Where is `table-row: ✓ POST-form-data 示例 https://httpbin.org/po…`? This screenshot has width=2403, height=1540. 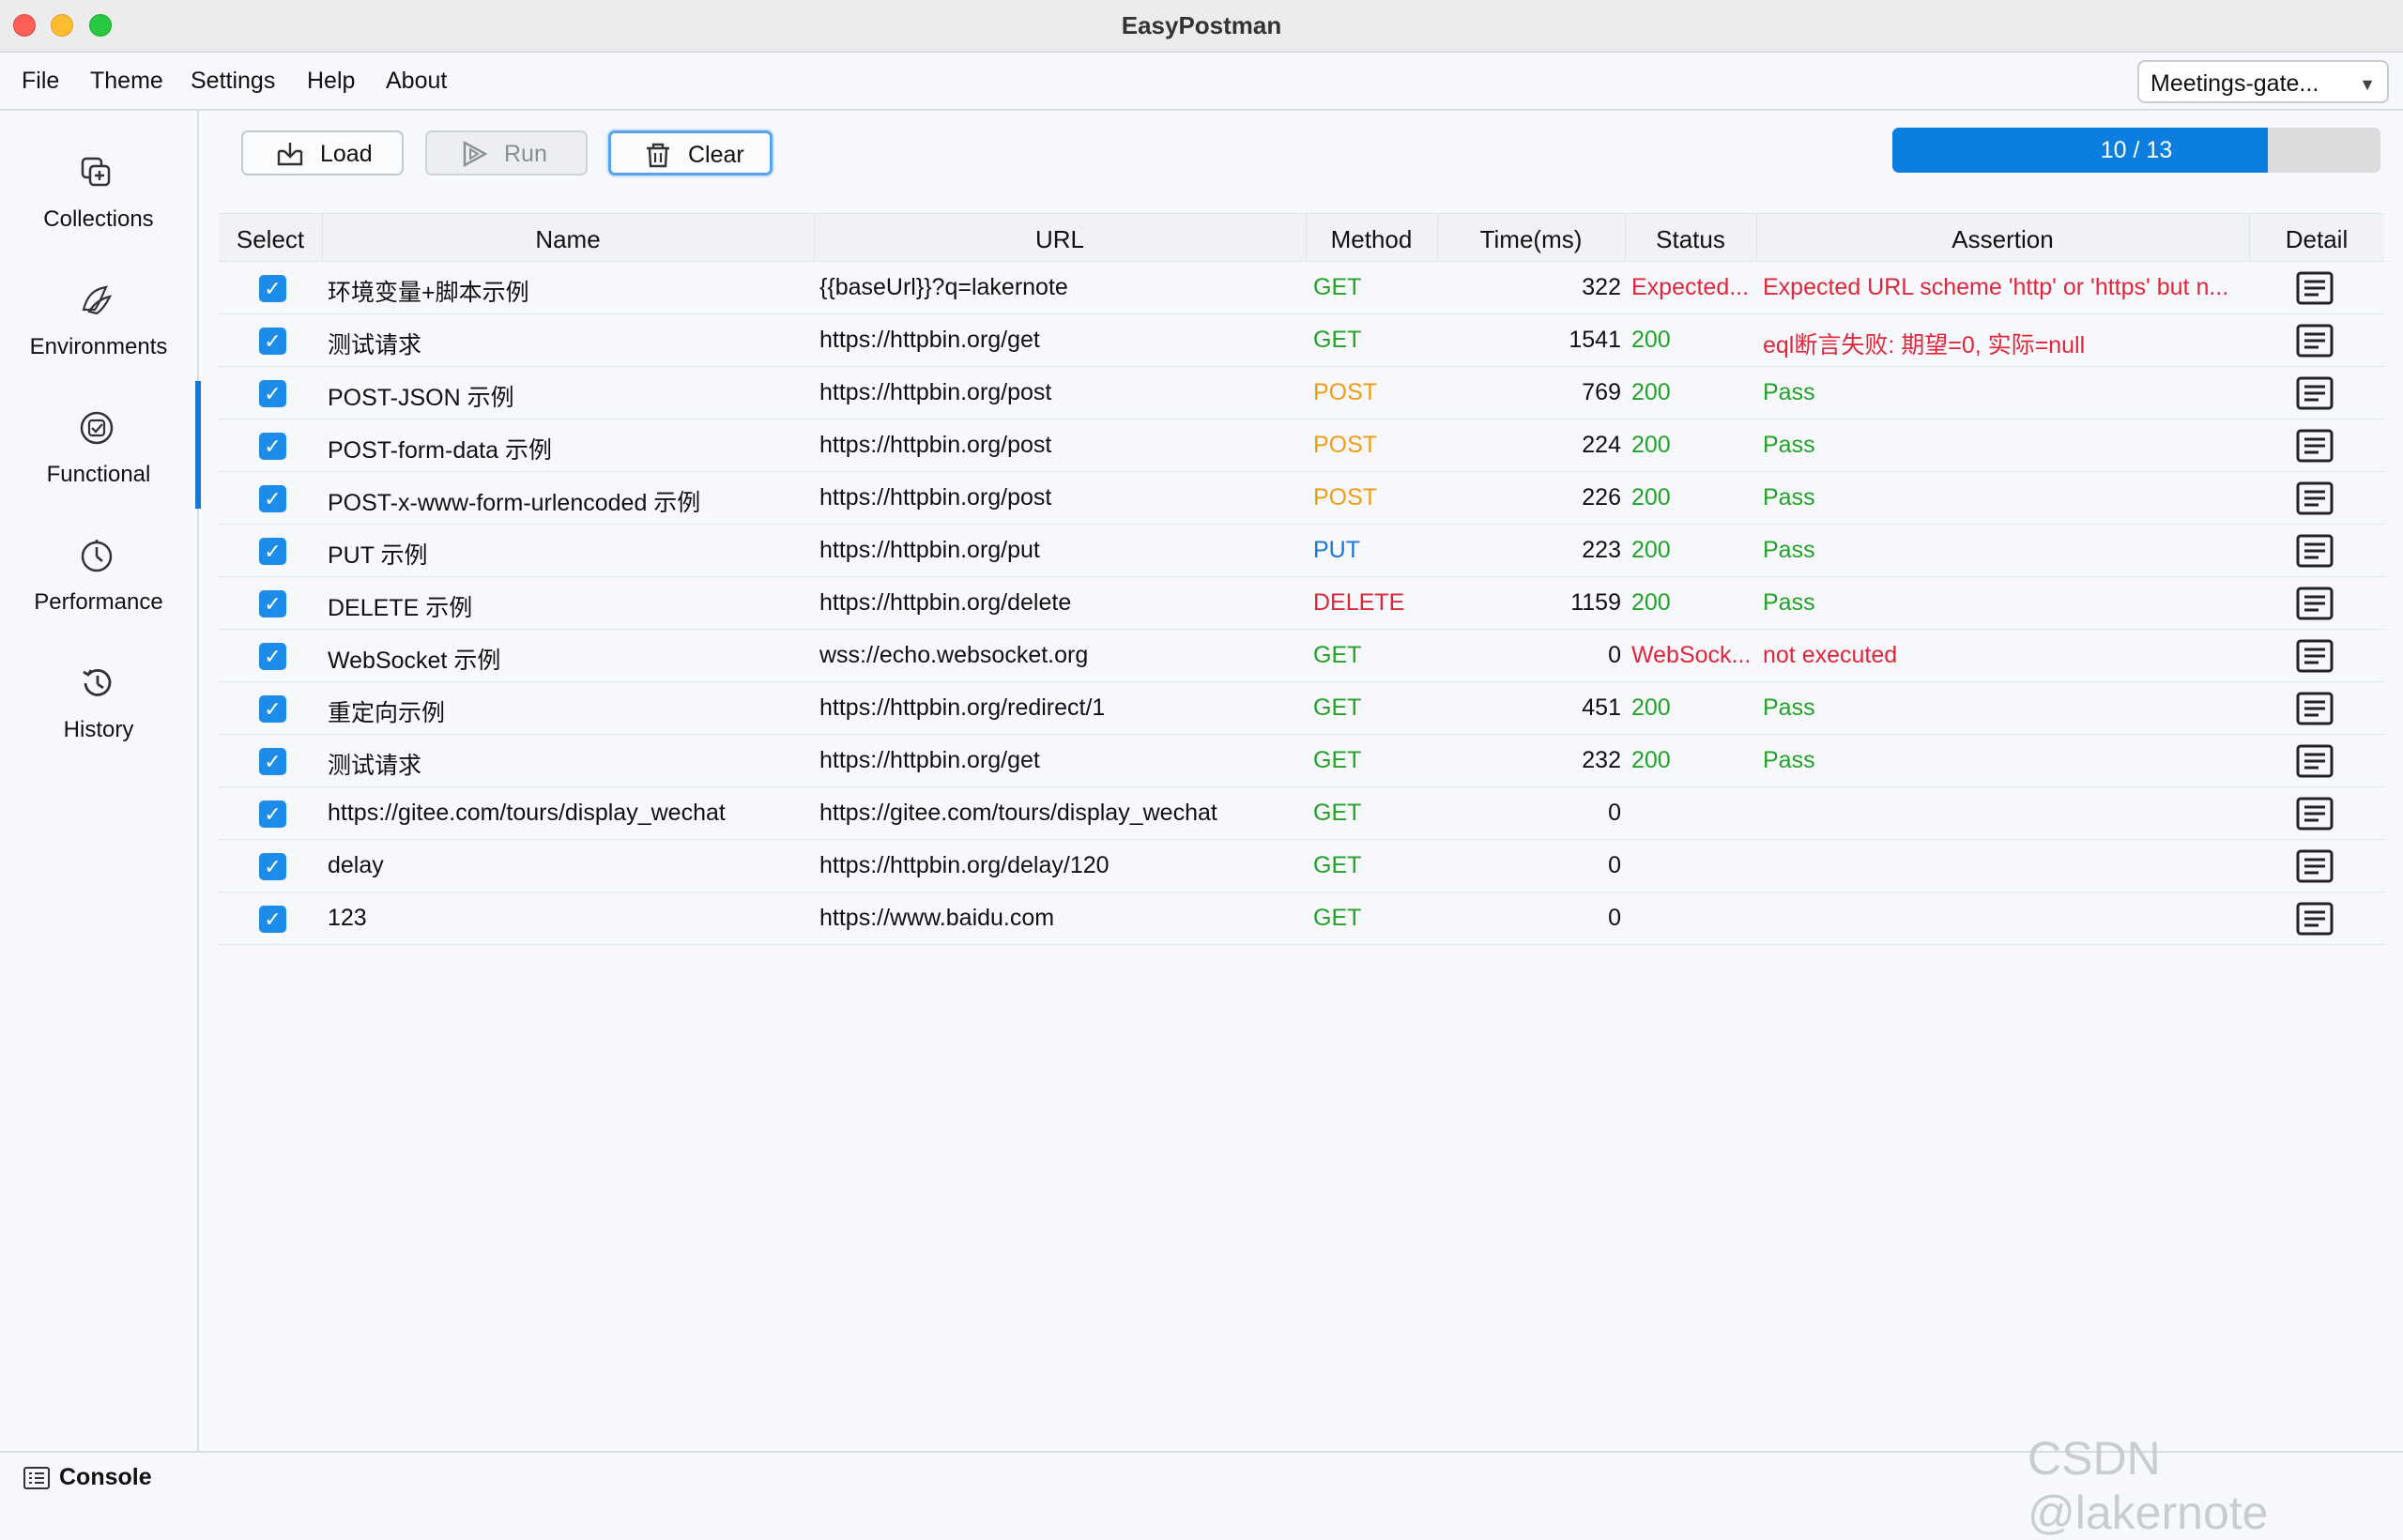 table-row: ✓ POST-form-data 示例 https://httpbin.org/po… is located at coordinates (1302, 445).